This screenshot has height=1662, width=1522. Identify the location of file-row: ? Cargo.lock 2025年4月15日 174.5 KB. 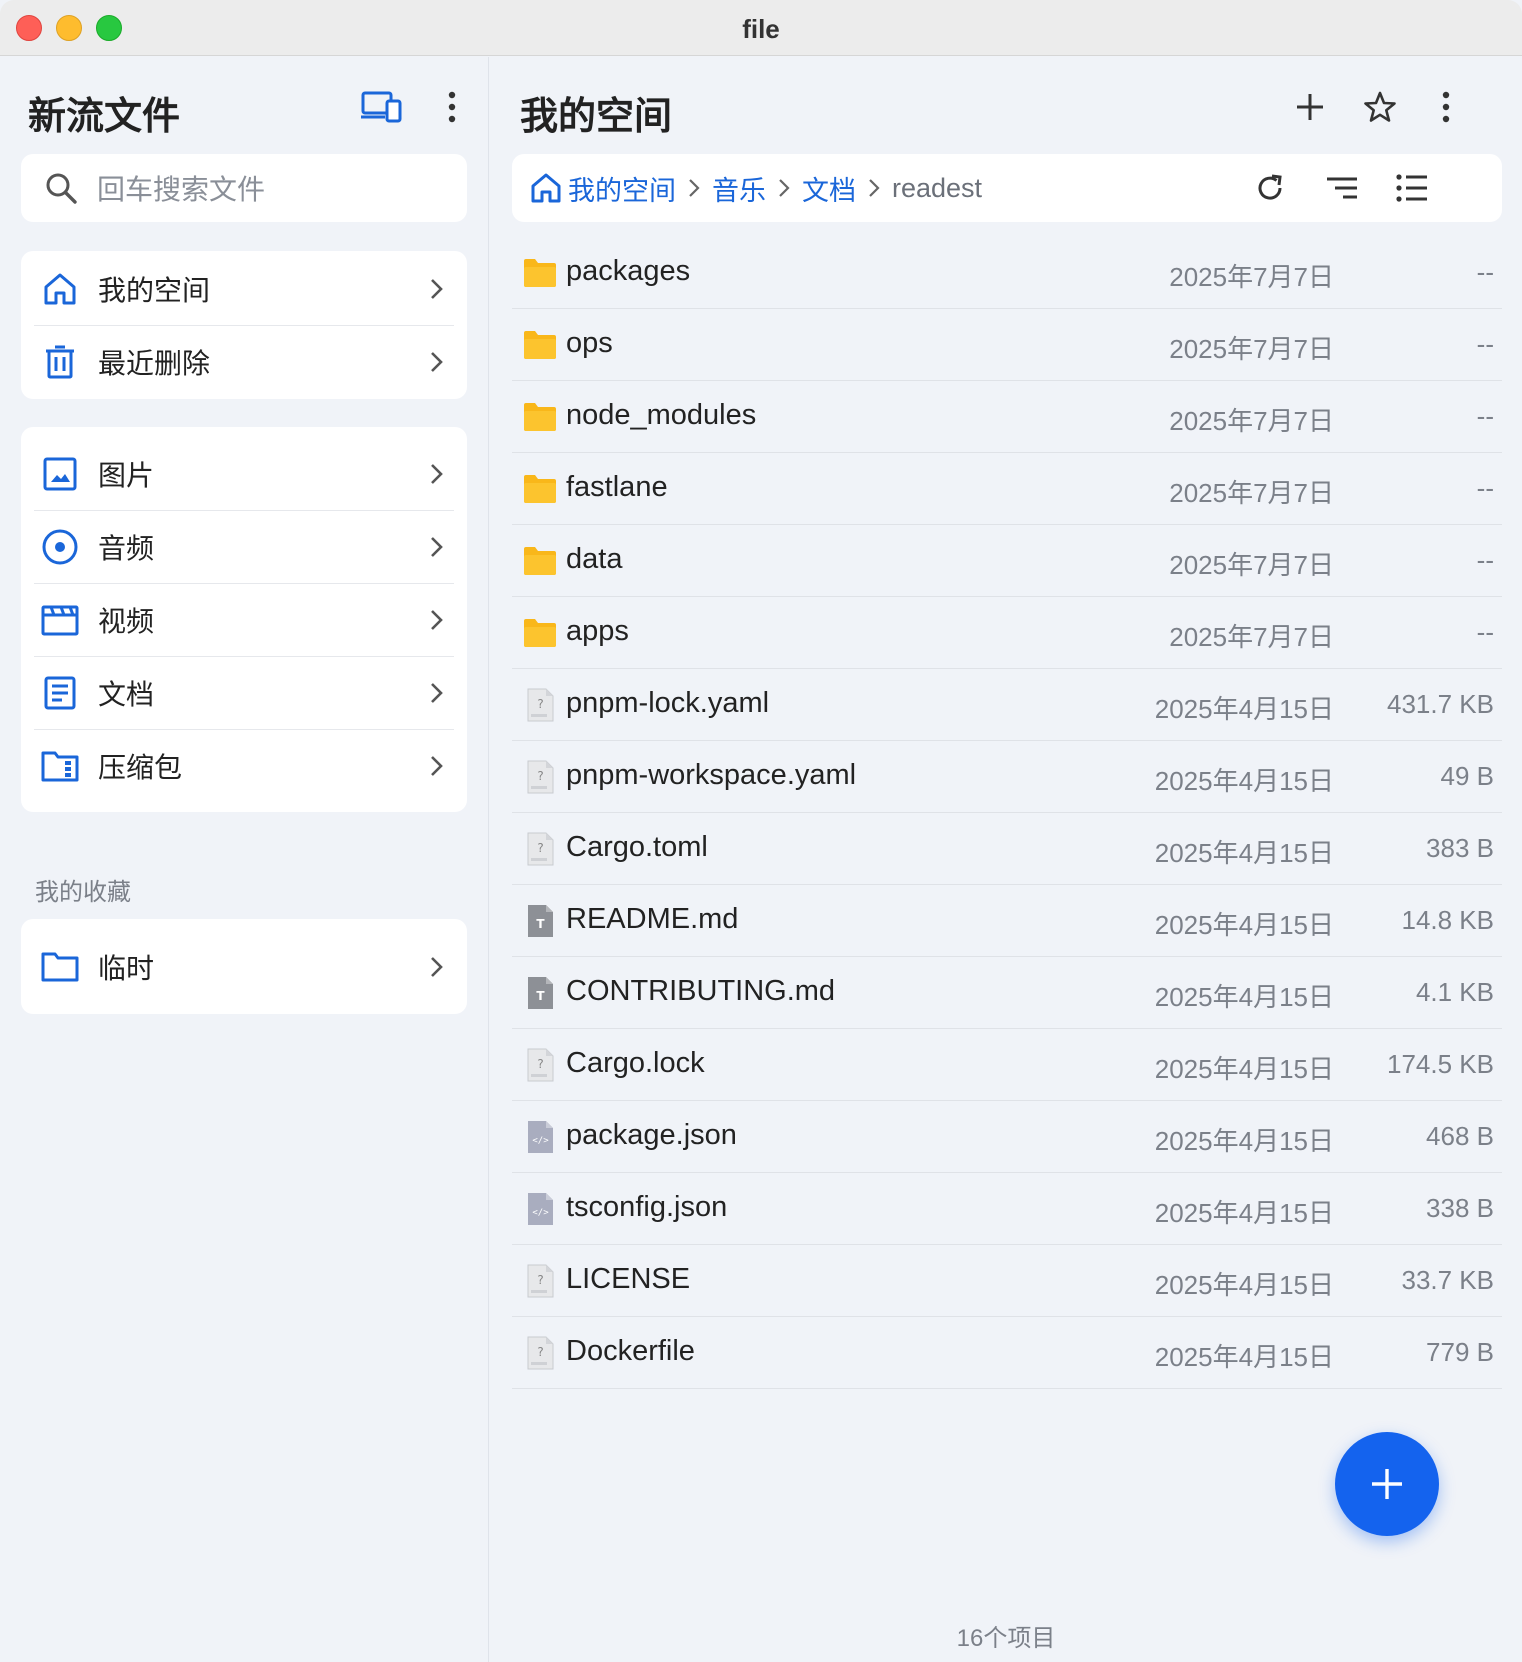
(1007, 1065).